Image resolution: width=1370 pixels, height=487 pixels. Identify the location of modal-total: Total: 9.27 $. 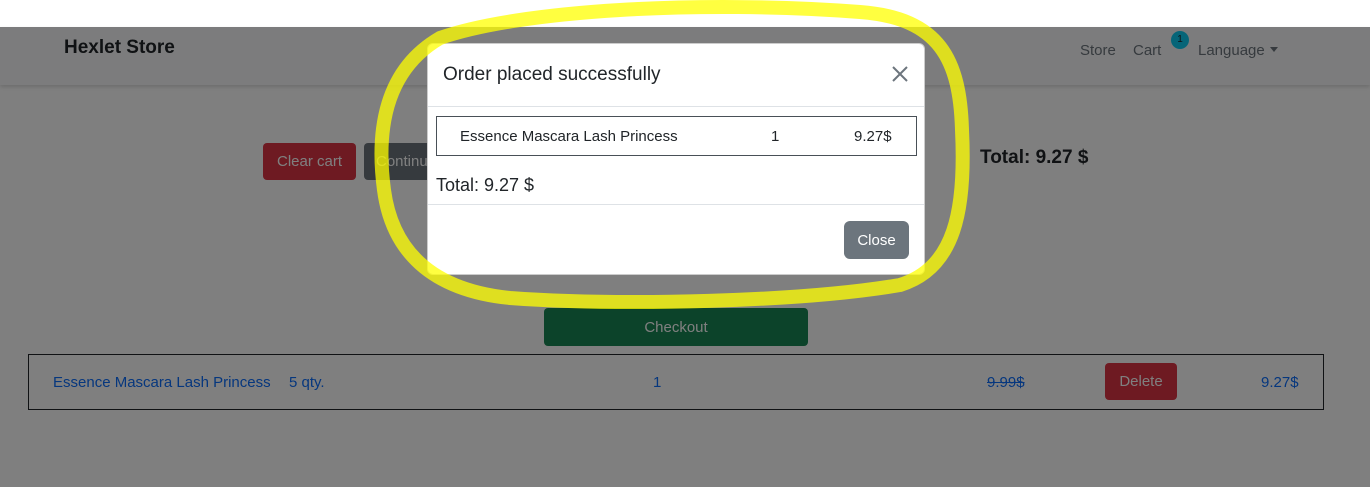
(485, 185).